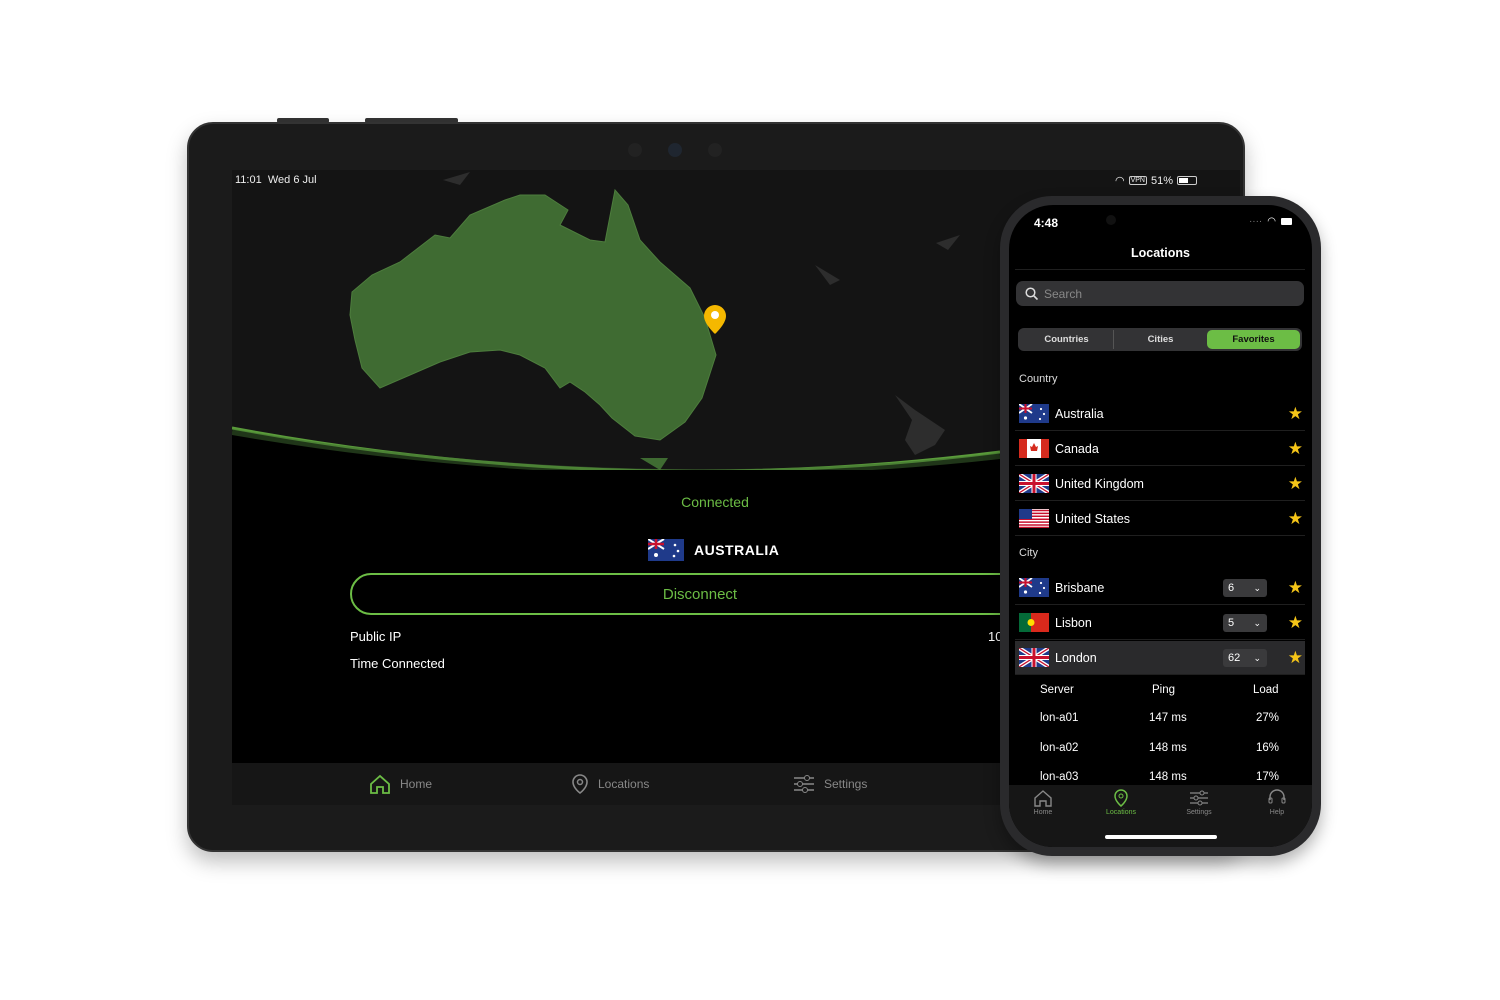  I want to click on list-item-country: United Kingdom ★, so click(1160, 484).